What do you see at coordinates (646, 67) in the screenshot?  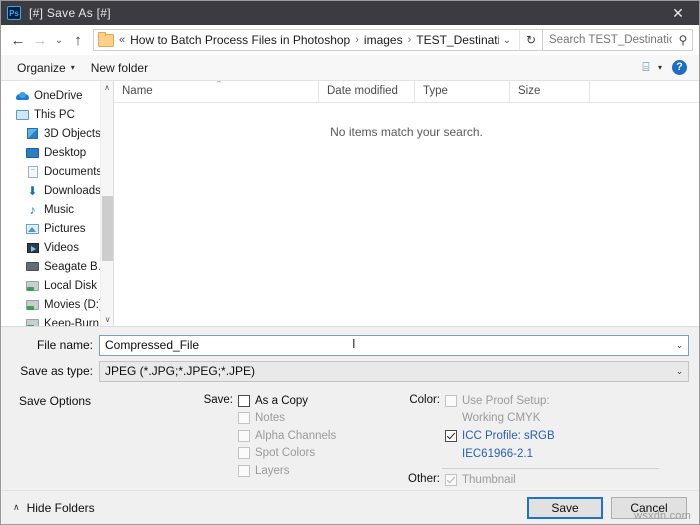 I see `view-layout-icon: ⌸` at bounding box center [646, 67].